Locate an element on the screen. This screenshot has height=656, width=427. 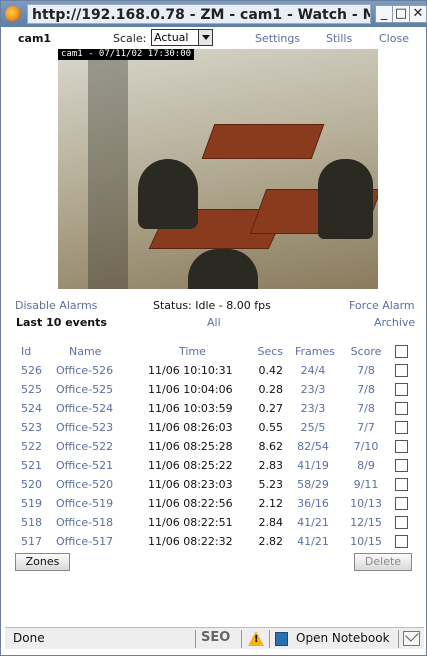
event-secs: 2.83 is located at coordinates (271, 465).